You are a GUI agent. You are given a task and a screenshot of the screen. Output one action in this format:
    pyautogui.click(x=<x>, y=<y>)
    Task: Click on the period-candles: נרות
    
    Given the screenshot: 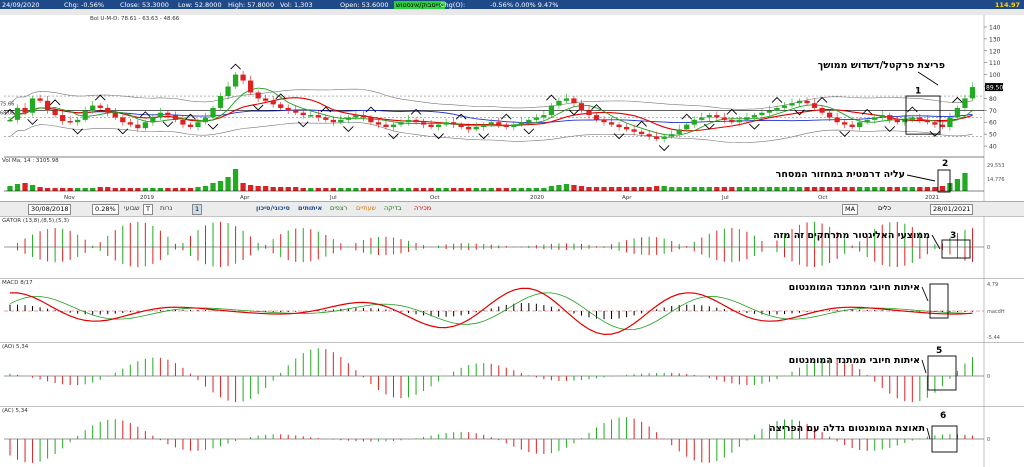 What is the action you would take?
    pyautogui.click(x=166, y=208)
    